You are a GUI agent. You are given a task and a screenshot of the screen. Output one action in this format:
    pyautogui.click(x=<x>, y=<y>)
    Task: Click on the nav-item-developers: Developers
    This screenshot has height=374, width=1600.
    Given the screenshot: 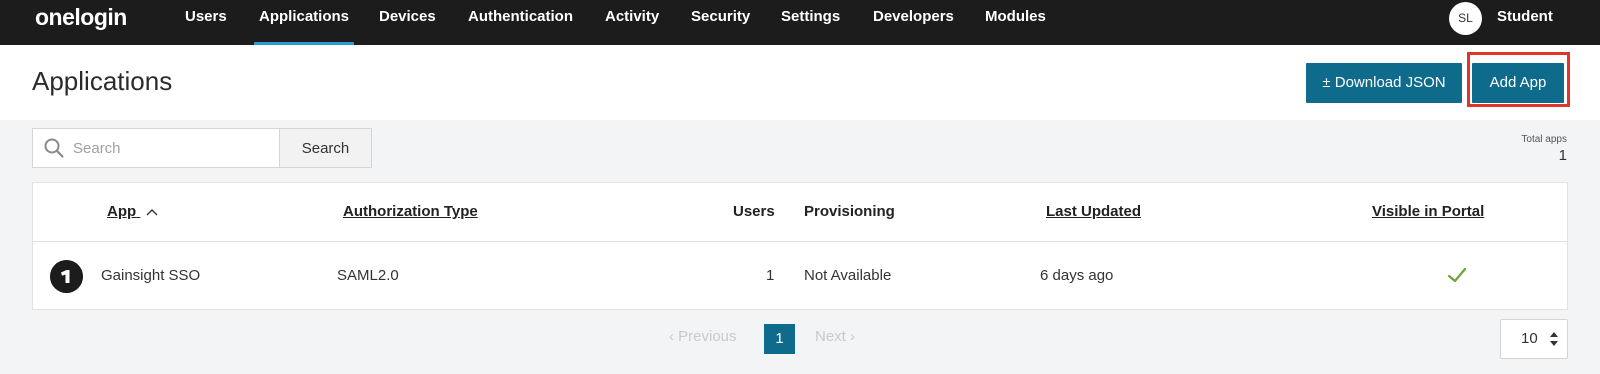 What is the action you would take?
    pyautogui.click(x=913, y=22)
    